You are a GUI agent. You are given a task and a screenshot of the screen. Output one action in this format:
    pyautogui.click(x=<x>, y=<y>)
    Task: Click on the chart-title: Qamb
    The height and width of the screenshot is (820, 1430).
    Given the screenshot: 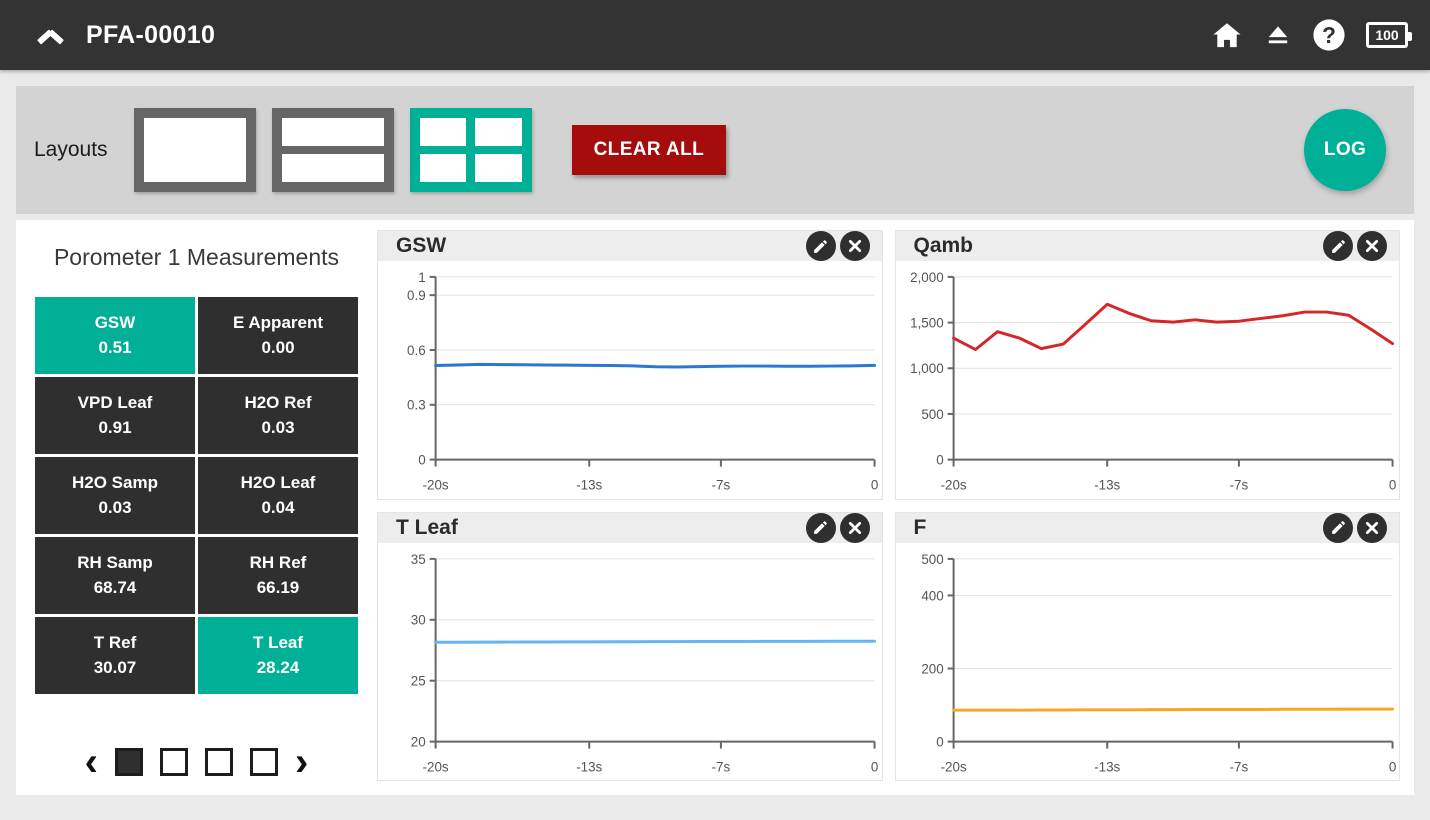 What is the action you would take?
    pyautogui.click(x=943, y=245)
    